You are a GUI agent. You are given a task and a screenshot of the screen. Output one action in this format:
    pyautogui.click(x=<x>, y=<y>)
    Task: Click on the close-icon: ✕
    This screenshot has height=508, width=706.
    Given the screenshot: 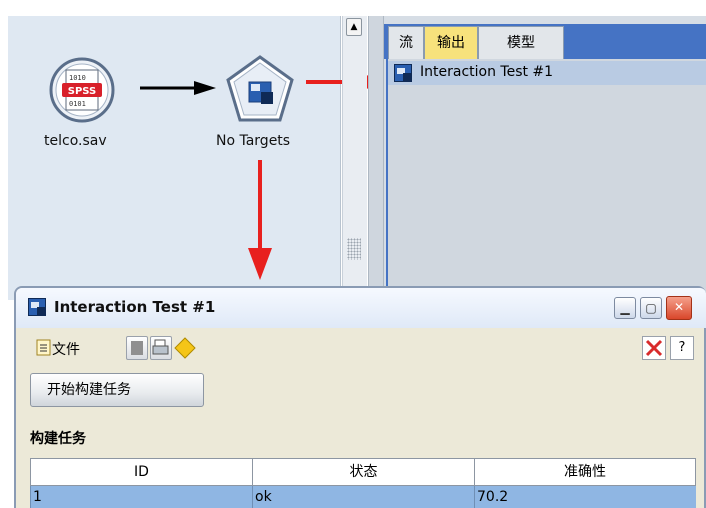 What is the action you would take?
    pyautogui.click(x=679, y=308)
    